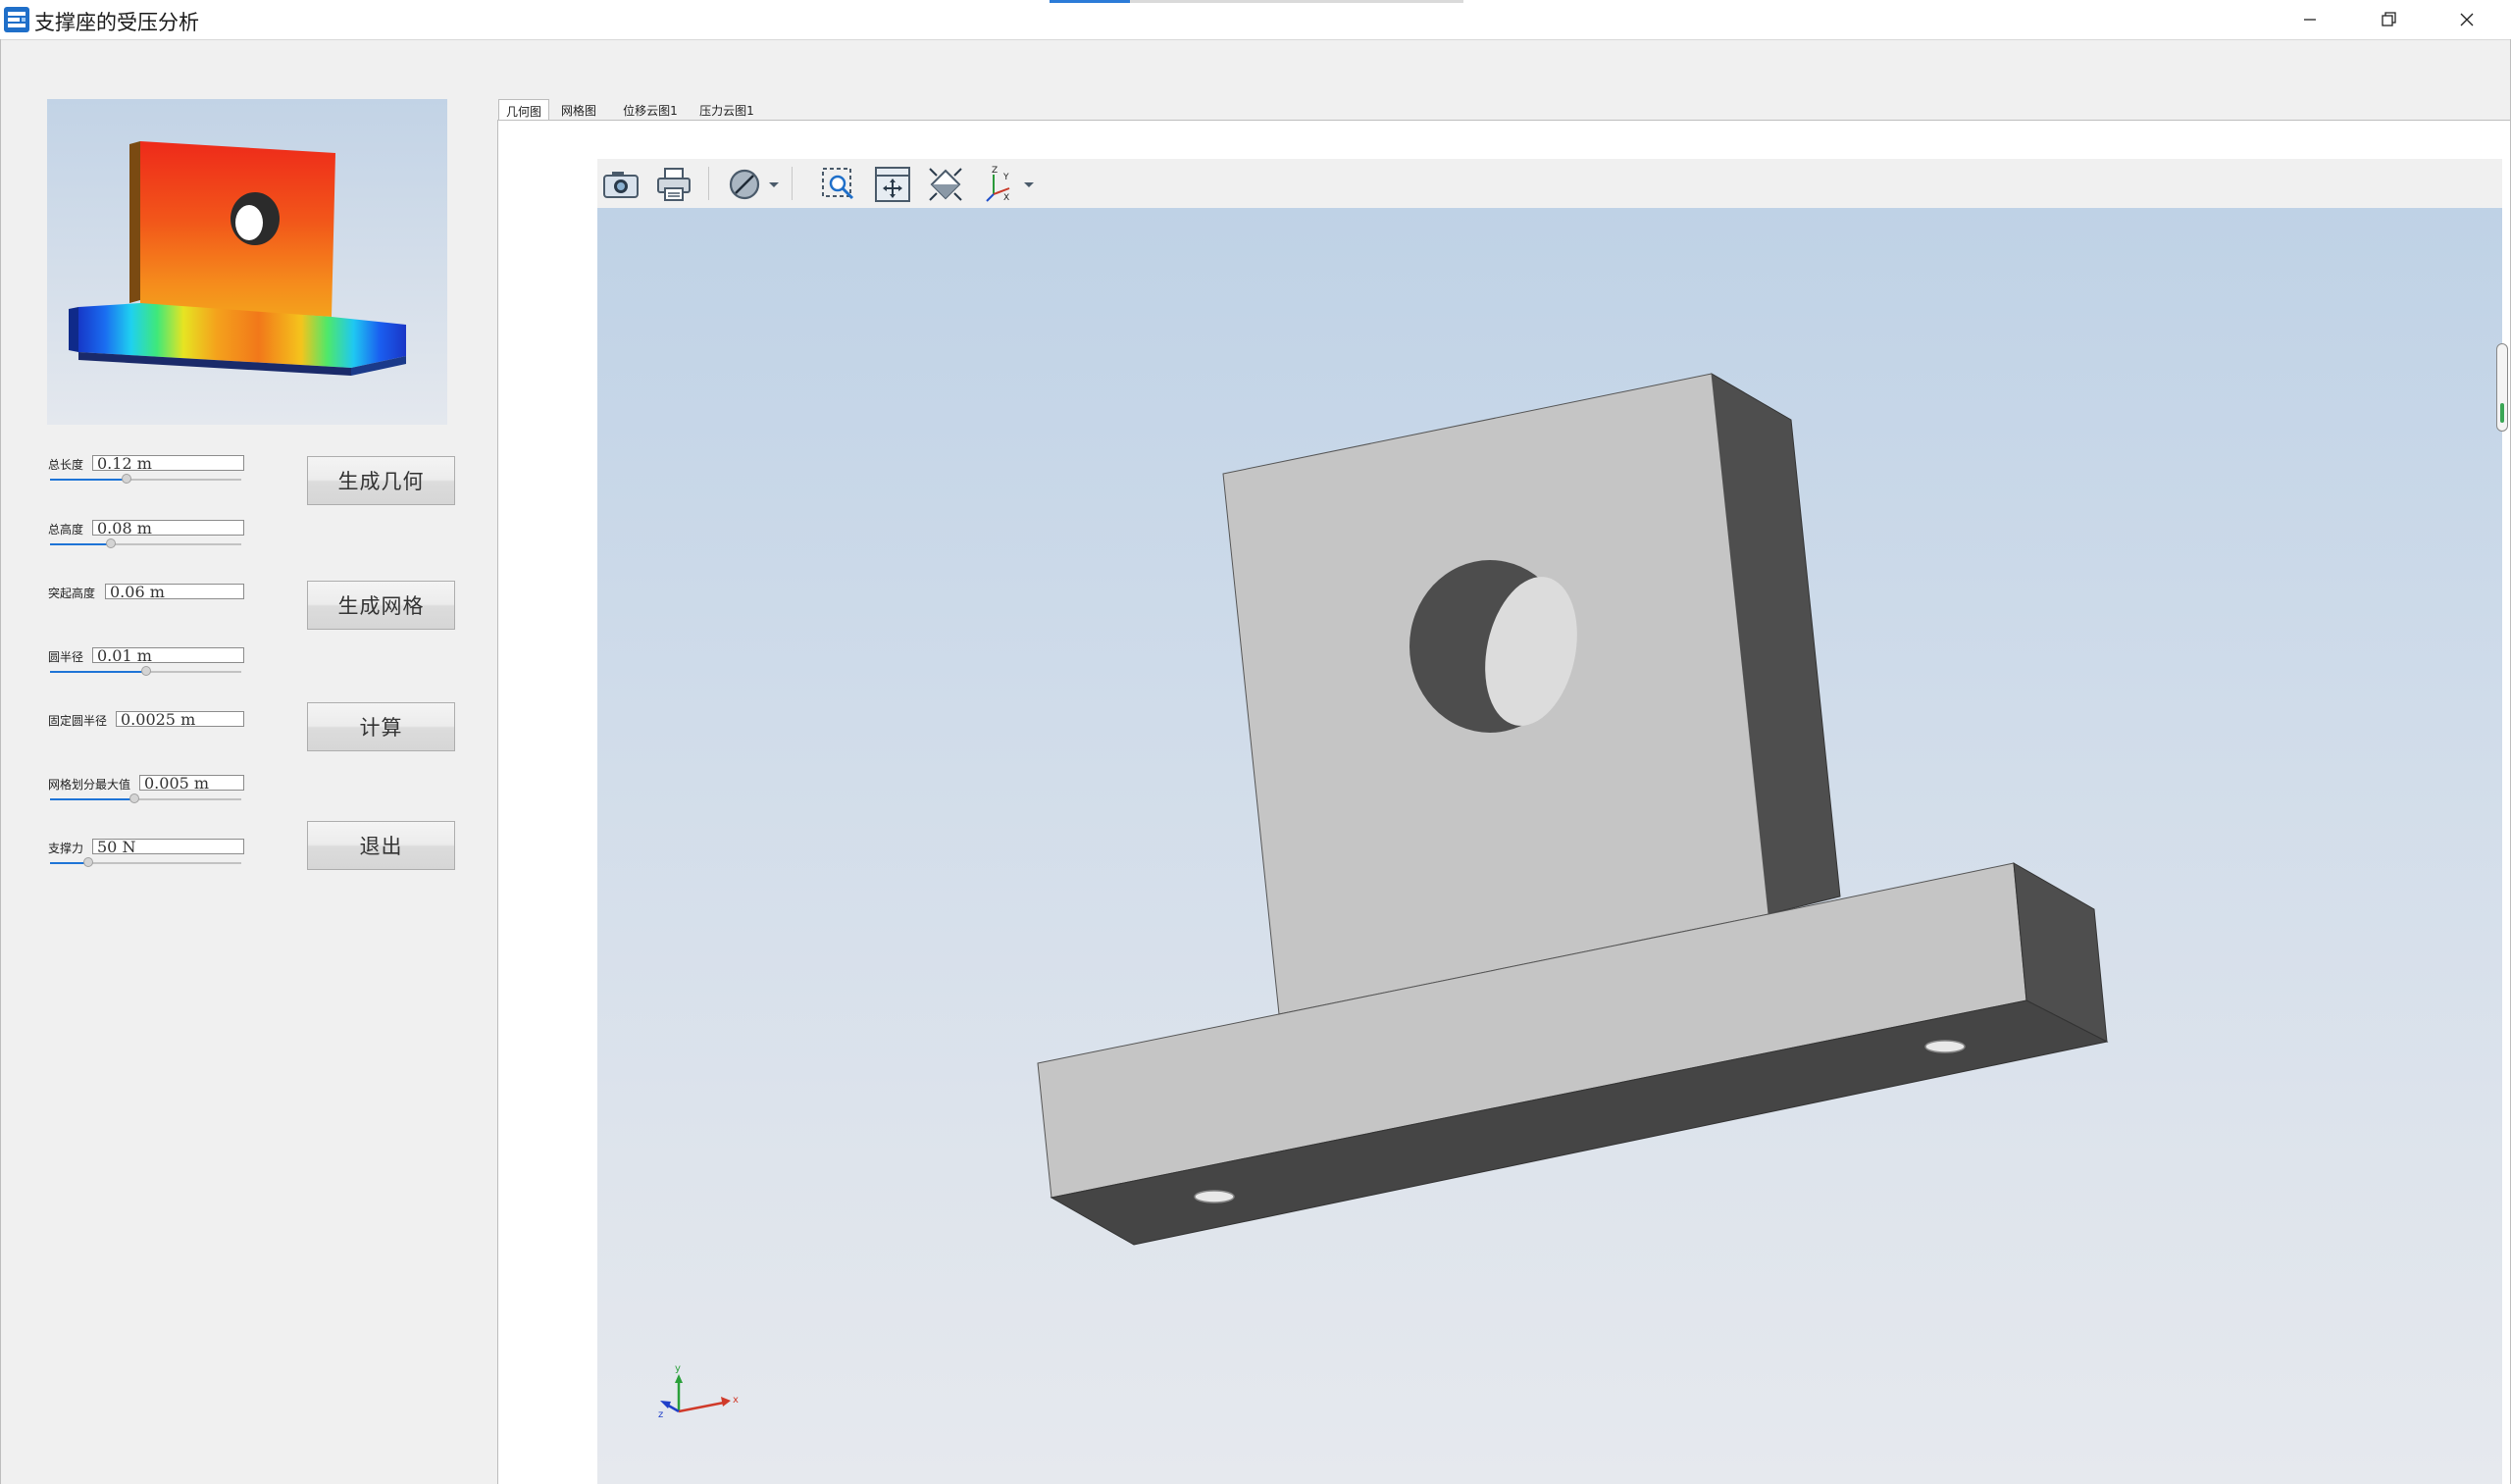 The height and width of the screenshot is (1484, 2511). I want to click on fixed-circle-radius-input: 0.0025 m, so click(180, 719).